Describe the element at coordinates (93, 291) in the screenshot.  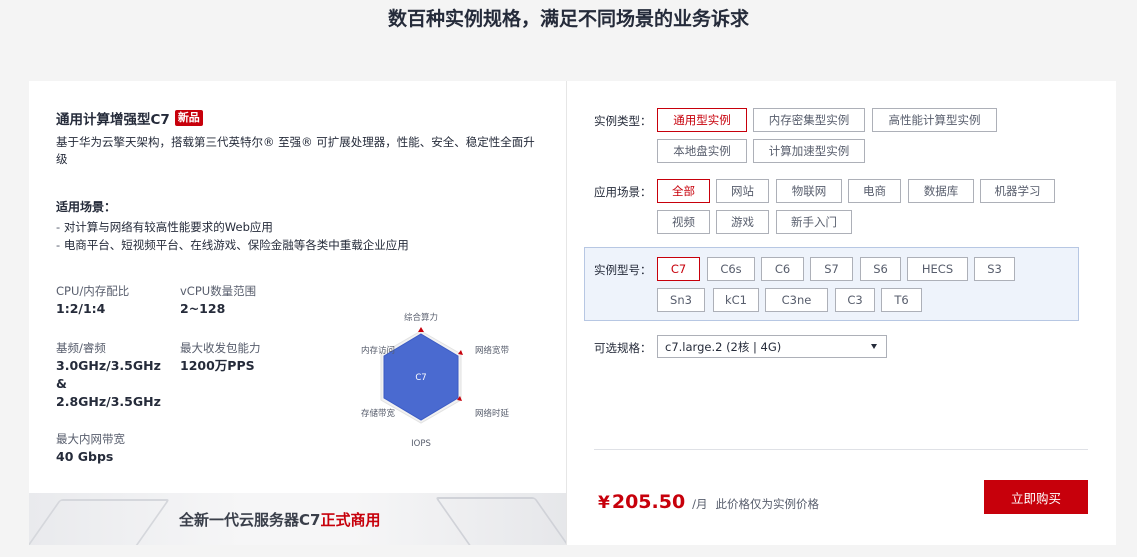
I see `spec-key: CPU/内存配比` at that location.